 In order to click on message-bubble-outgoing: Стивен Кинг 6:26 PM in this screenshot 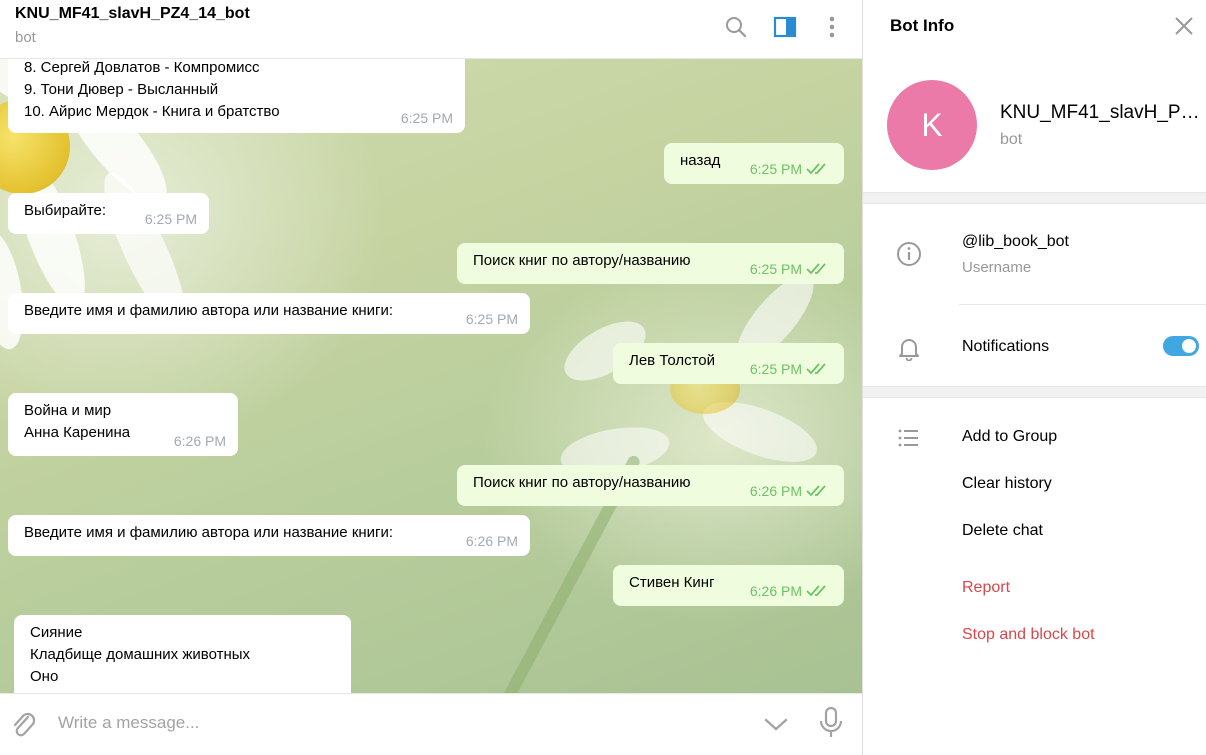, I will do `click(728, 585)`.